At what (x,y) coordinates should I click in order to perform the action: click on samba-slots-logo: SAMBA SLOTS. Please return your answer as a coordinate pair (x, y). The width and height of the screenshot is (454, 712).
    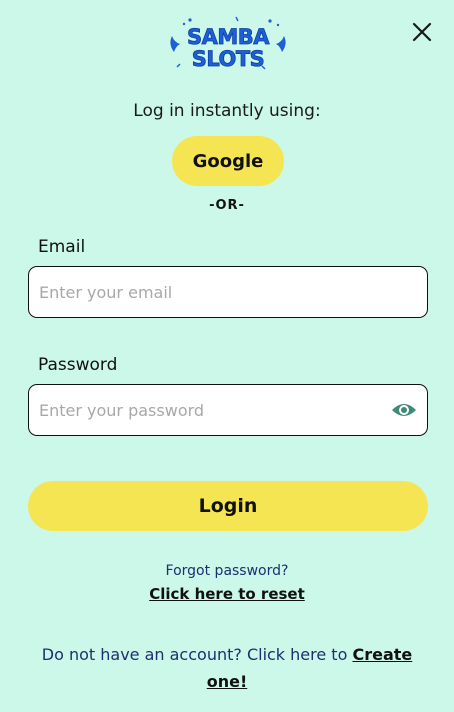
    Looking at the image, I should click on (228, 43).